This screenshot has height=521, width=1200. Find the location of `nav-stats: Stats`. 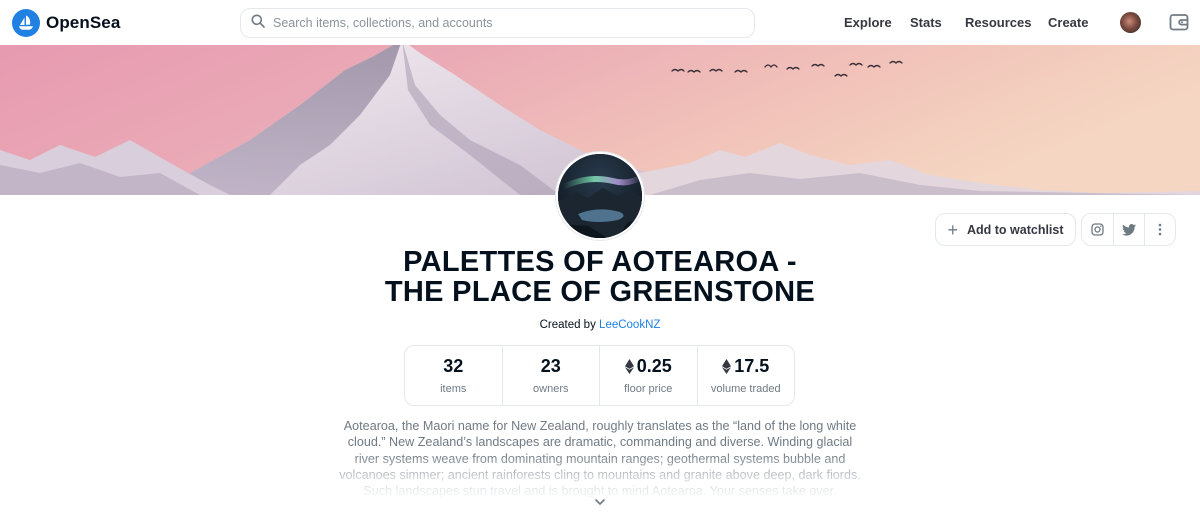

nav-stats: Stats is located at coordinates (926, 22).